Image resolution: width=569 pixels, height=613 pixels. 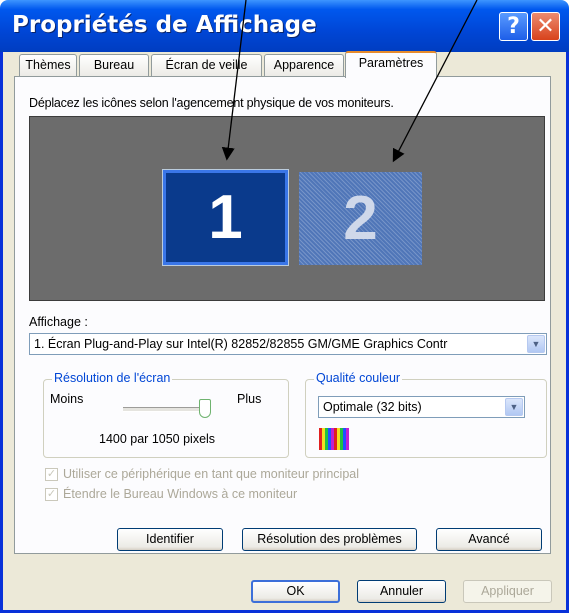 I want to click on tab-screensaver: Écran de veille, so click(x=206, y=65).